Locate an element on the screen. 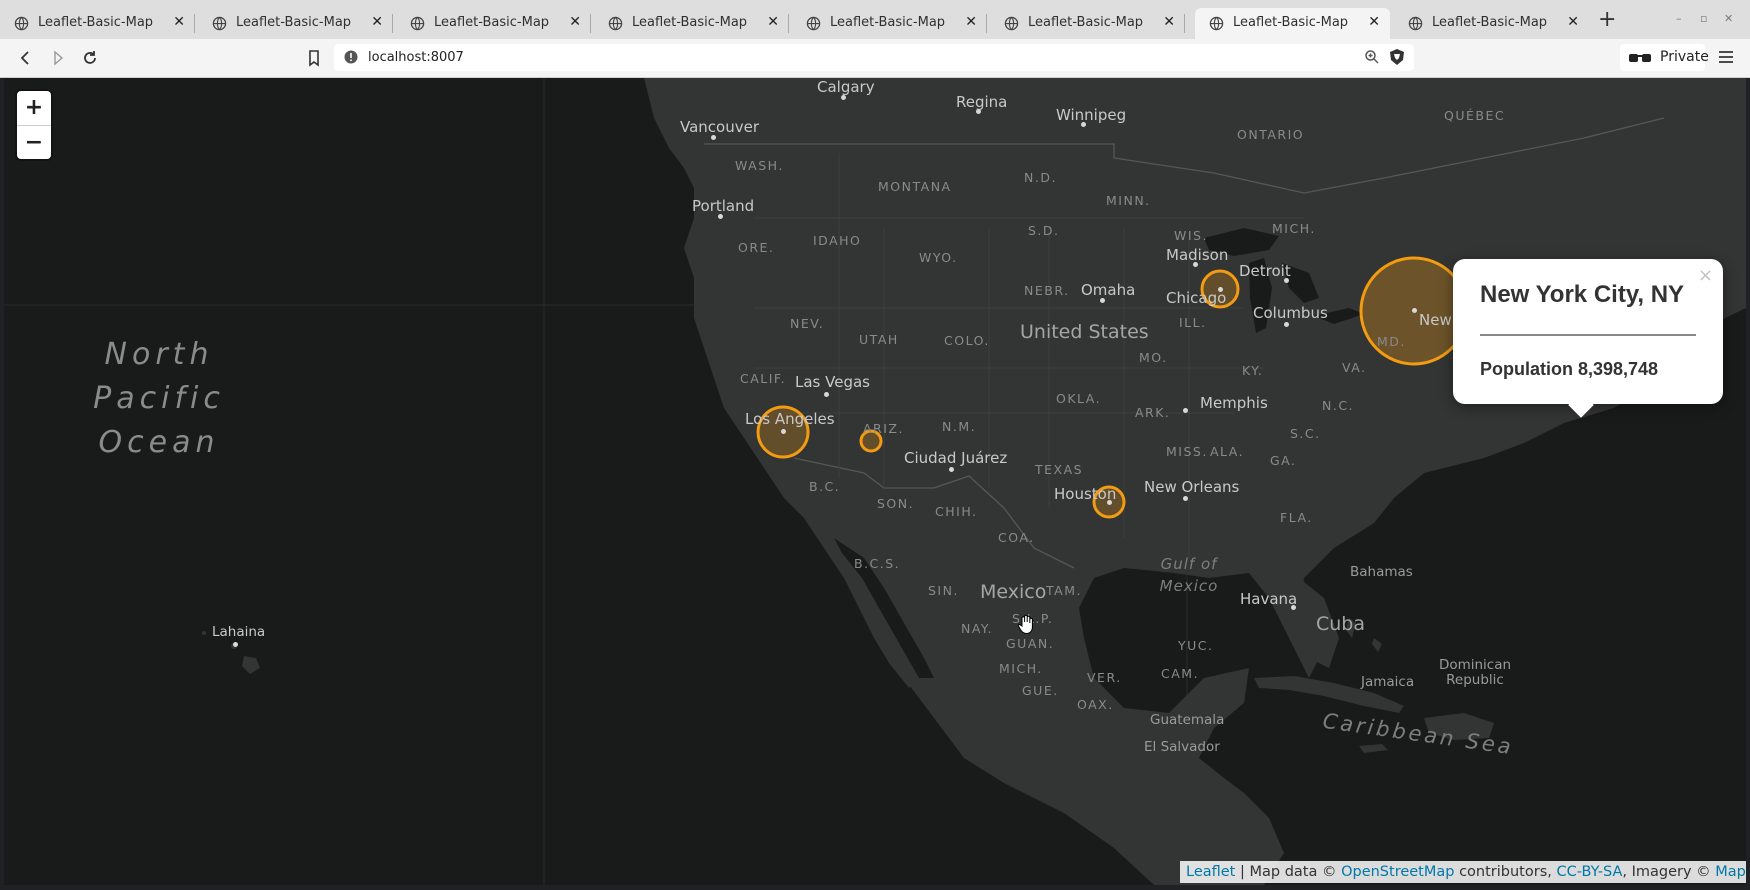 The image size is (1750, 890). city-label: Las Vegas is located at coordinates (832, 382).